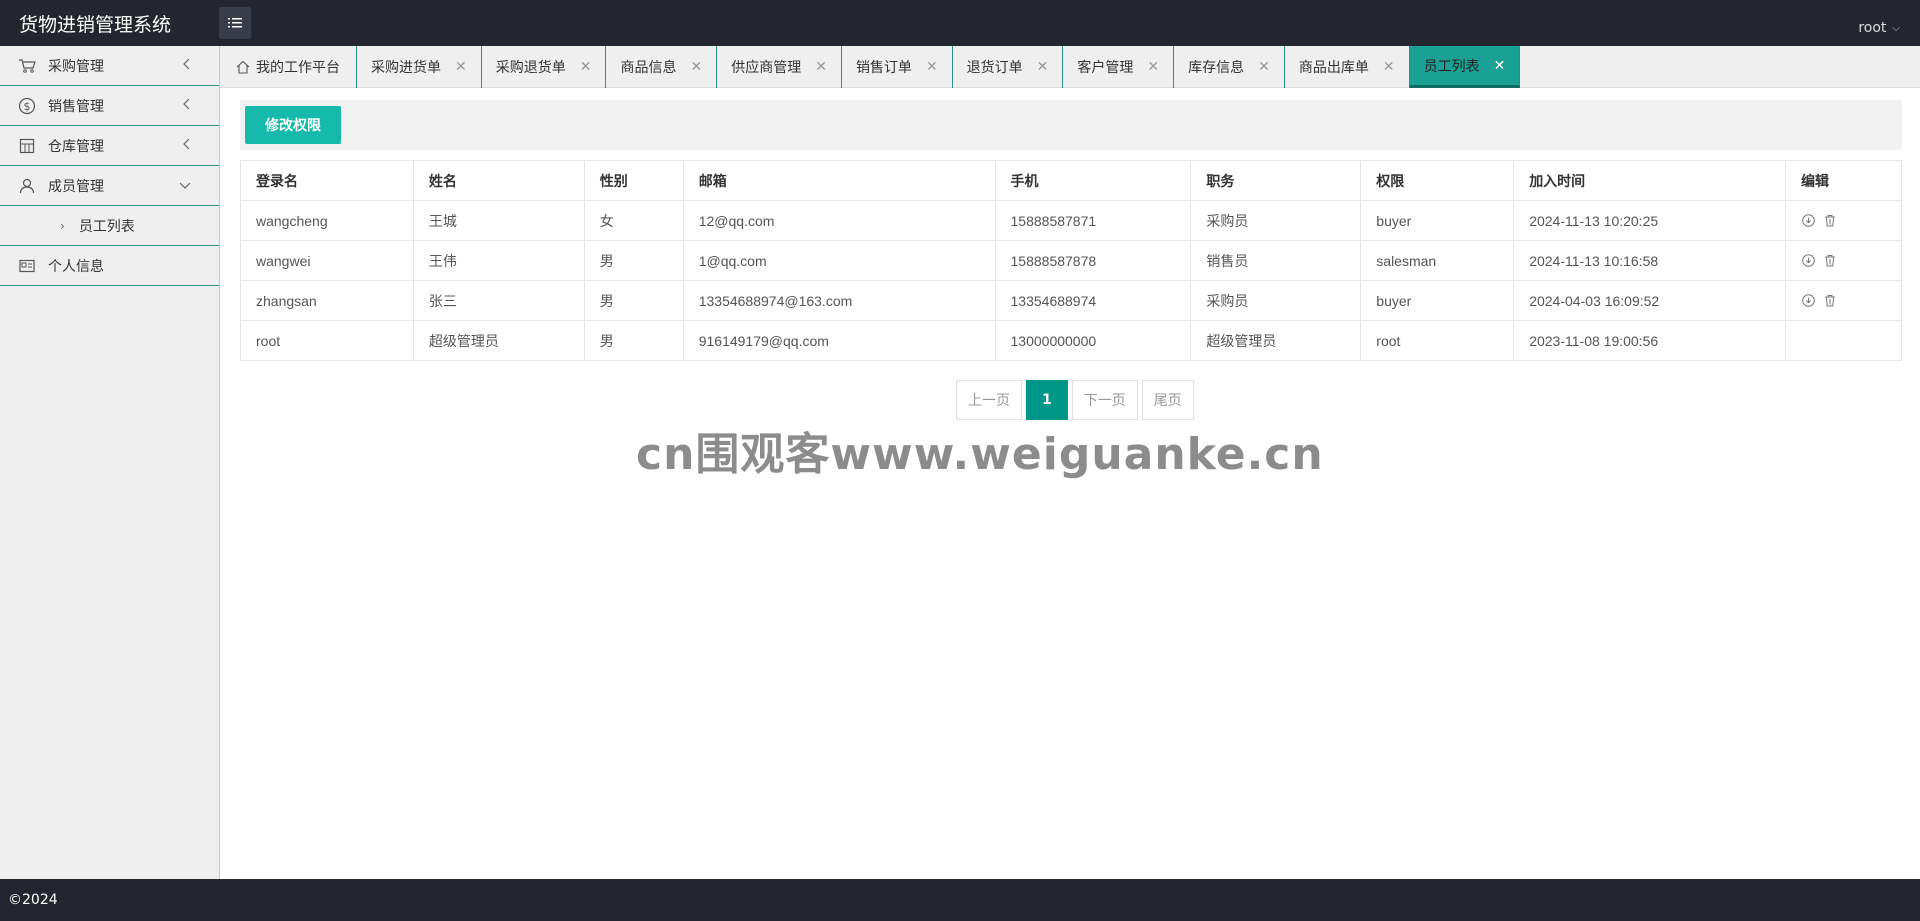 The width and height of the screenshot is (1920, 921). What do you see at coordinates (839, 340) in the screenshot?
I see `cell-email: 916149179@qq.com` at bounding box center [839, 340].